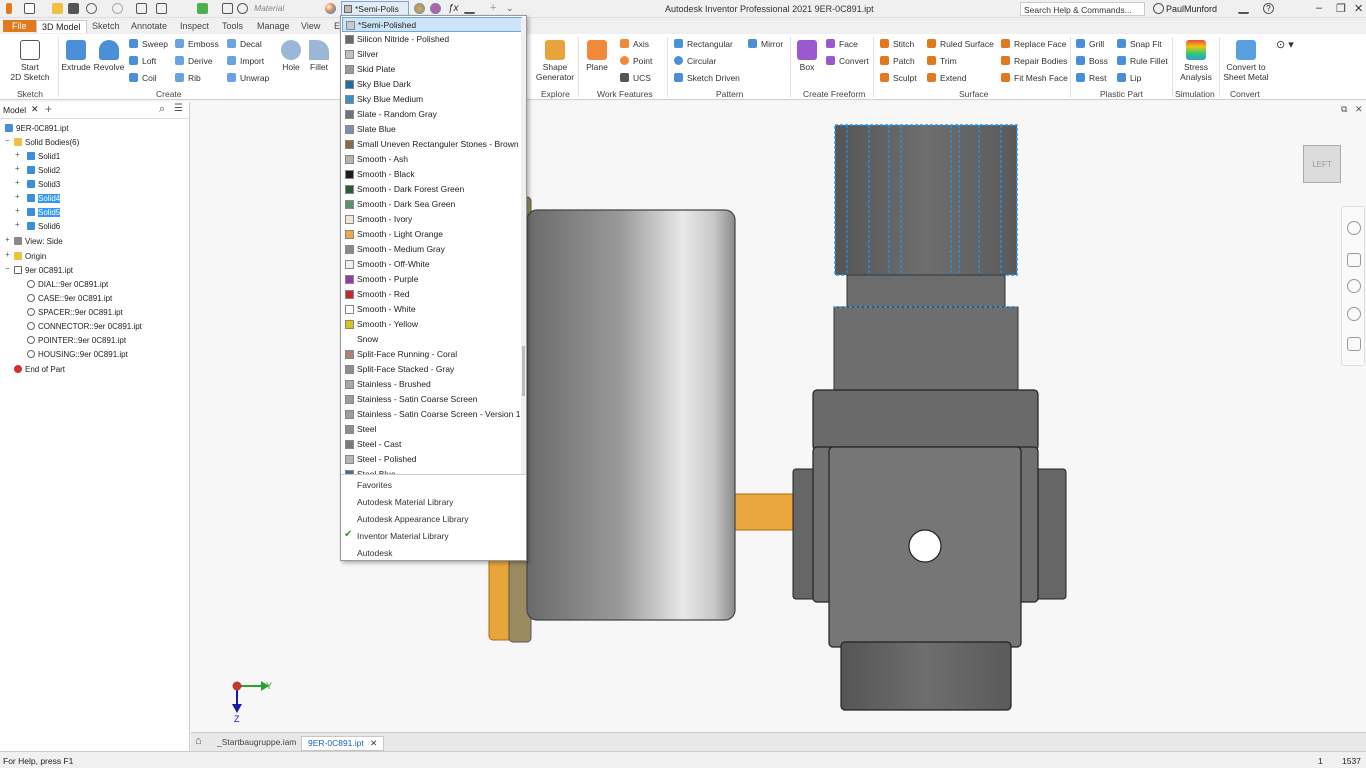  I want to click on grill-button: Grill, so click(1090, 44).